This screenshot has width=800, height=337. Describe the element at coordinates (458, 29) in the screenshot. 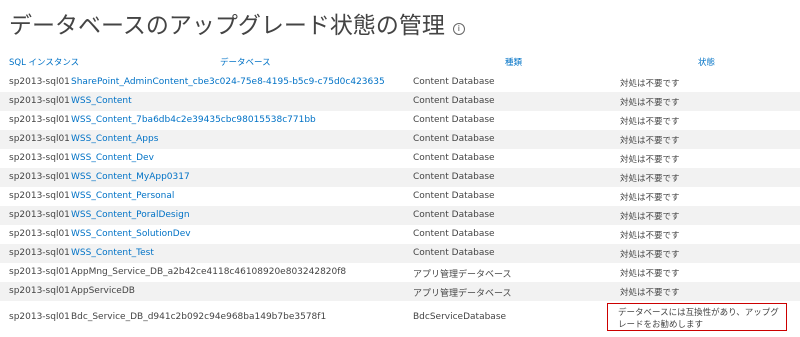

I see `info-icon: i` at that location.